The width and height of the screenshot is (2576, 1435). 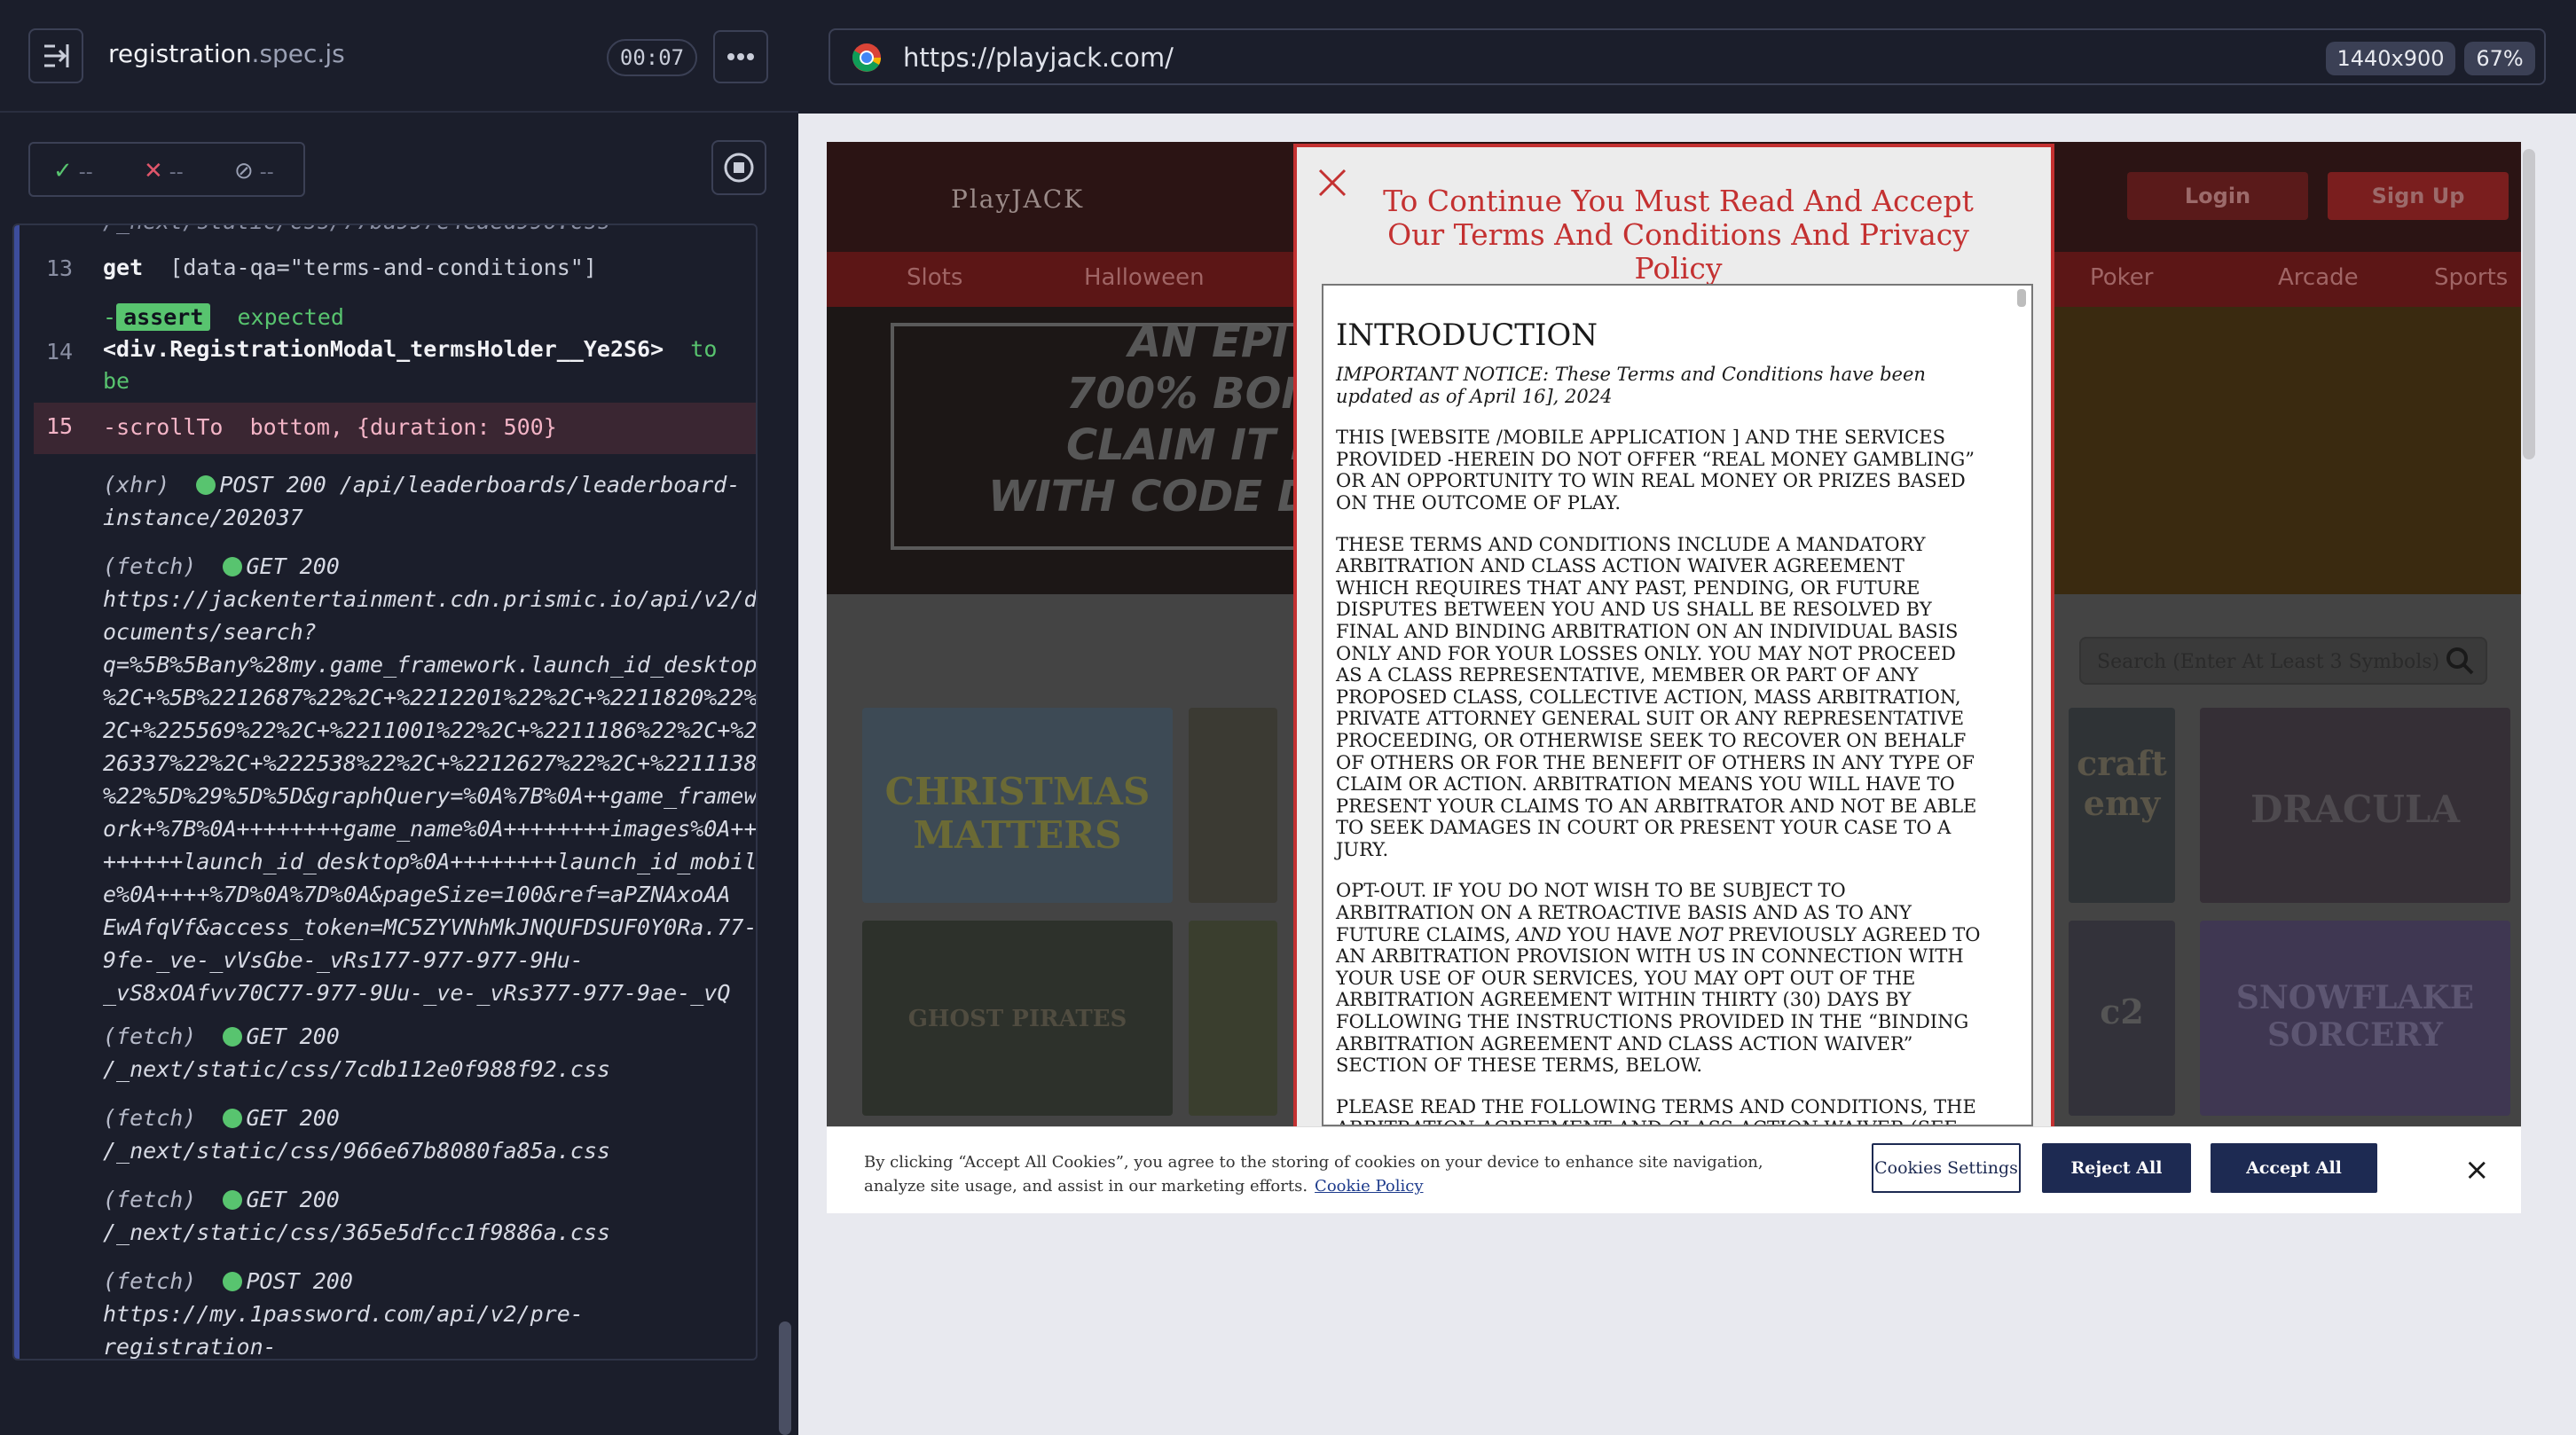 I want to click on more-options-button, so click(x=740, y=57).